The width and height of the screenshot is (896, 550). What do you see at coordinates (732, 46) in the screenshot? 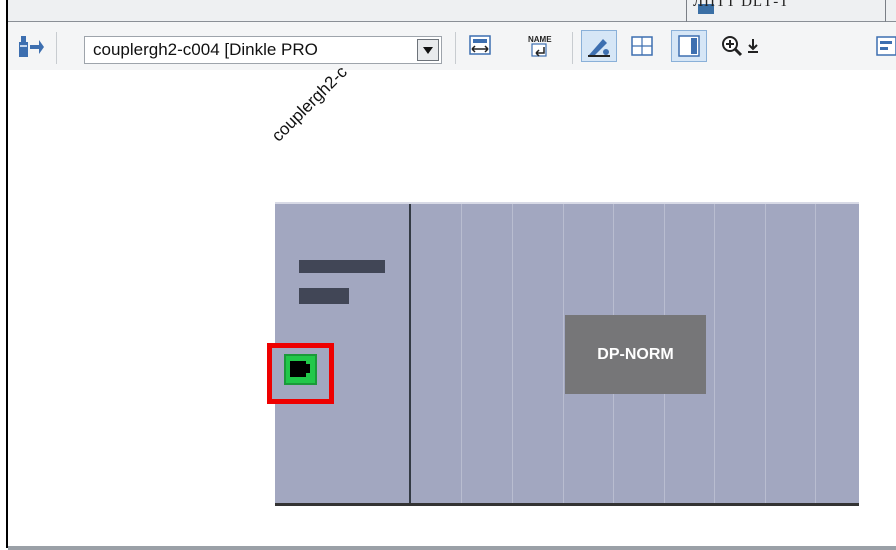
I see `zoom-in-icon` at bounding box center [732, 46].